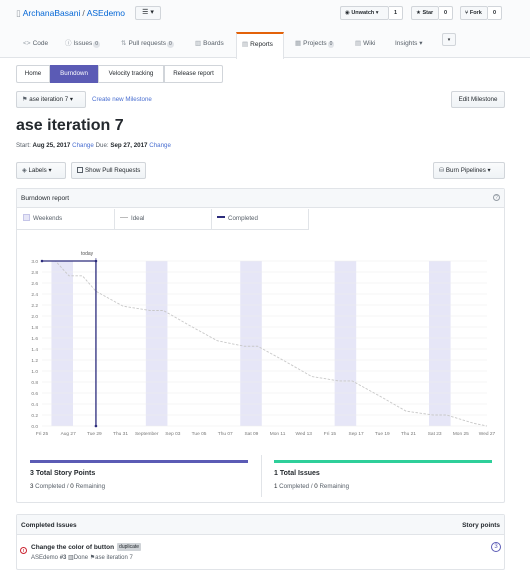 This screenshot has width=530, height=576. What do you see at coordinates (465, 170) in the screenshot?
I see `burn-pipelines-label: Burn Pipelines` at bounding box center [465, 170].